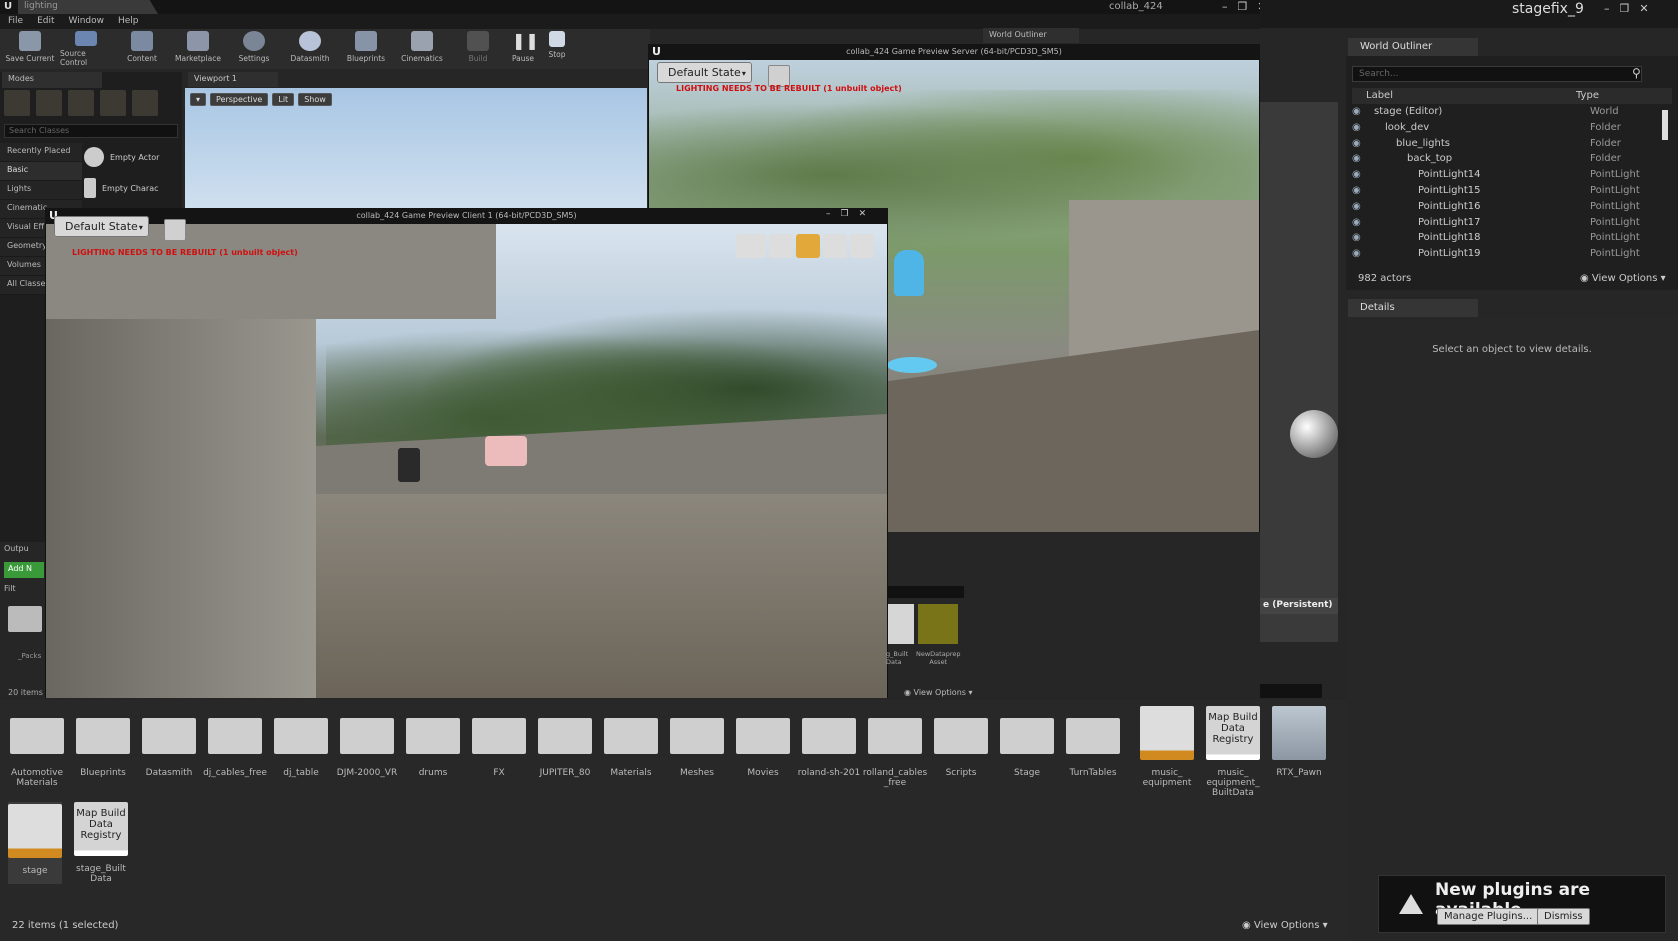 This screenshot has width=1678, height=941. What do you see at coordinates (926, 592) in the screenshot?
I see `mid-search` at bounding box center [926, 592].